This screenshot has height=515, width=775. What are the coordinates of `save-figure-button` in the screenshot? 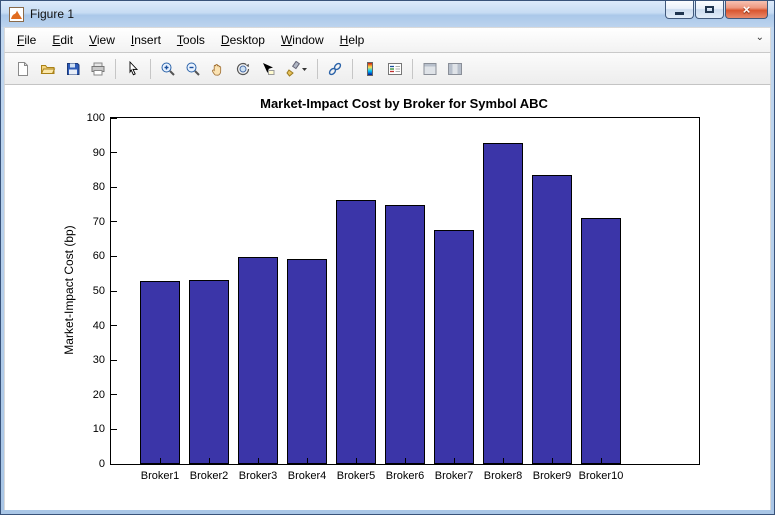 It's located at (73, 69).